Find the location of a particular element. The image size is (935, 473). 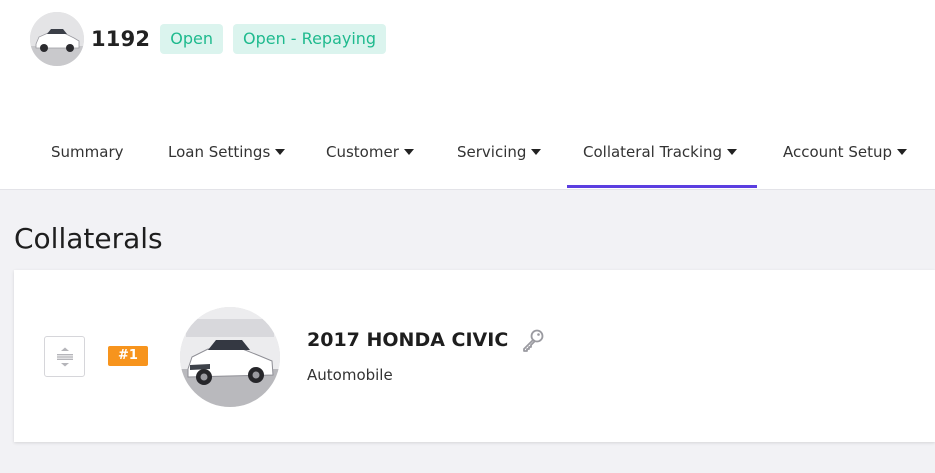

collateral-type: Automobile is located at coordinates (350, 375).